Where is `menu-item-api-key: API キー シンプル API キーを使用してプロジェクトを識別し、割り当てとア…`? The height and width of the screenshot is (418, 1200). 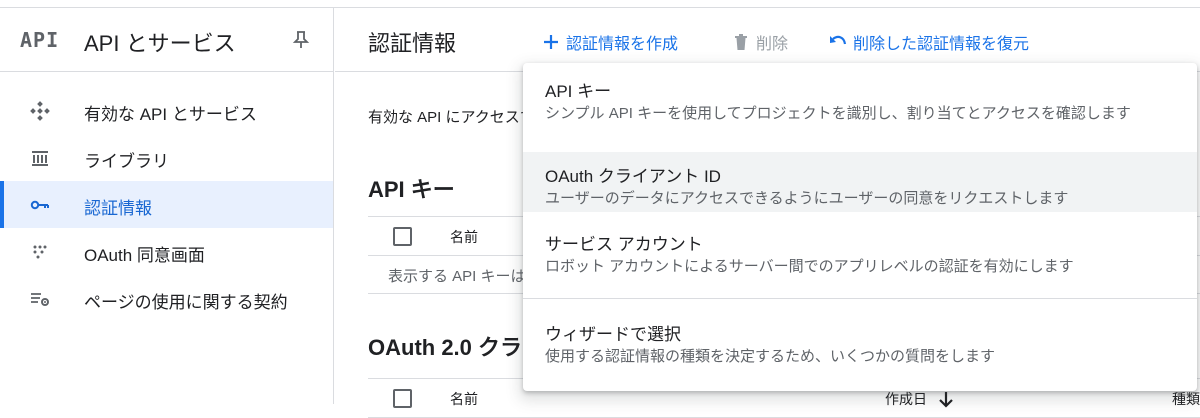 menu-item-api-key: API キー シンプル API キーを使用してプロジェクトを識別し、割り当てとア… is located at coordinates (860, 107).